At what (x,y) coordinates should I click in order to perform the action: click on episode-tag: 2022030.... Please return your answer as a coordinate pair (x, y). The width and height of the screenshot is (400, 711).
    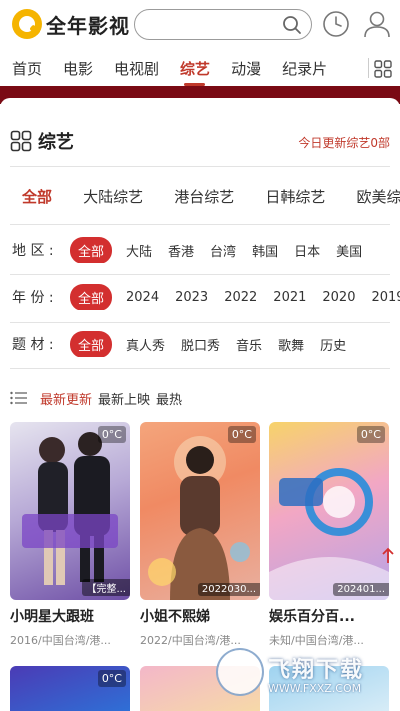
    Looking at the image, I should click on (228, 589).